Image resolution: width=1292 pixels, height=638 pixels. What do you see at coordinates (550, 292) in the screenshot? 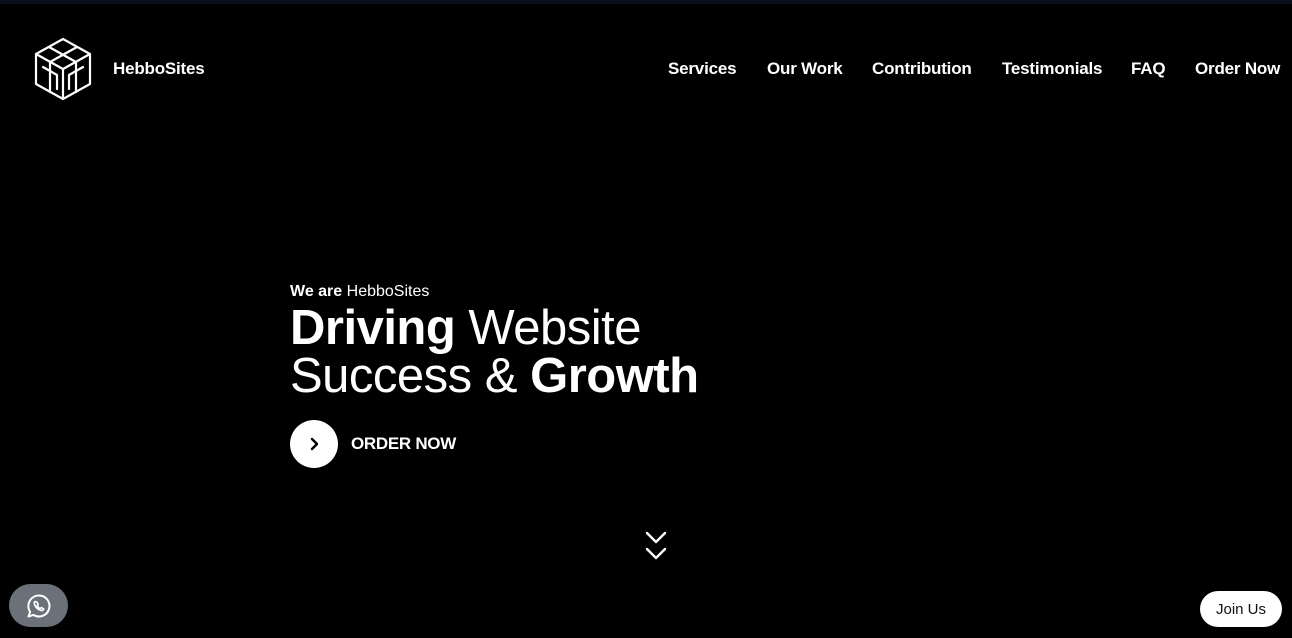
I see `hero-eyebrow: We are HebboSites` at bounding box center [550, 292].